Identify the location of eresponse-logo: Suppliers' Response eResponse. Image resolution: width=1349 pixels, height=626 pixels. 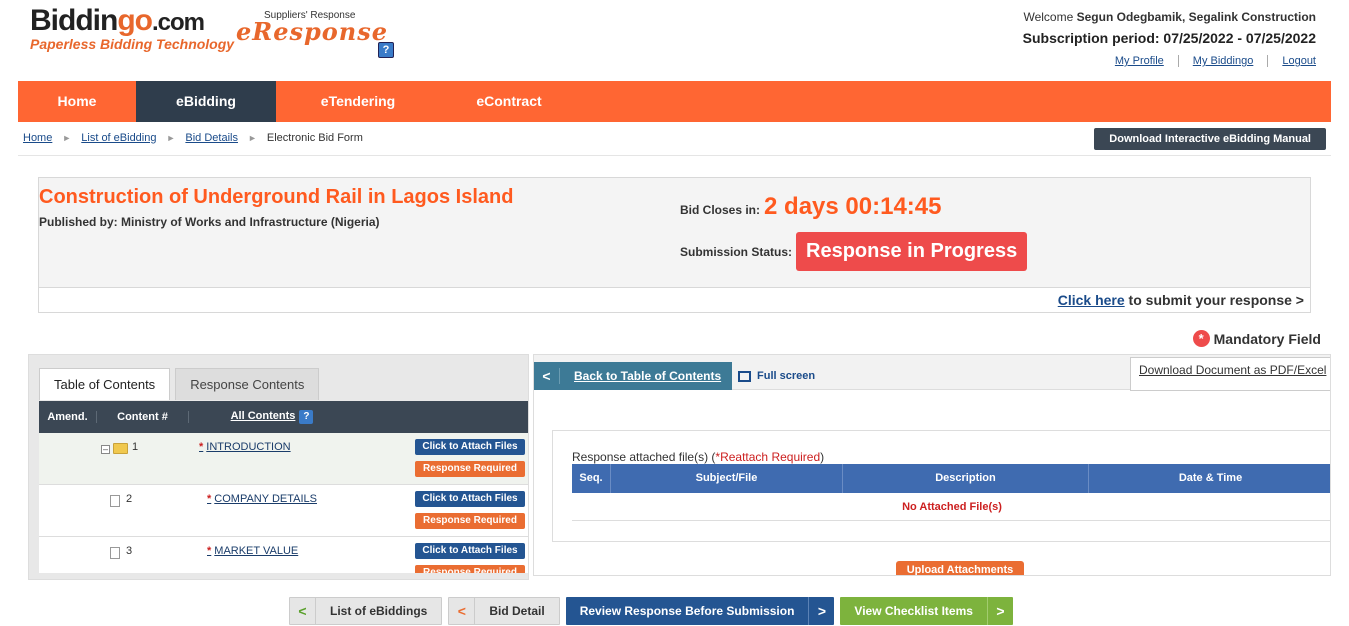
(312, 28).